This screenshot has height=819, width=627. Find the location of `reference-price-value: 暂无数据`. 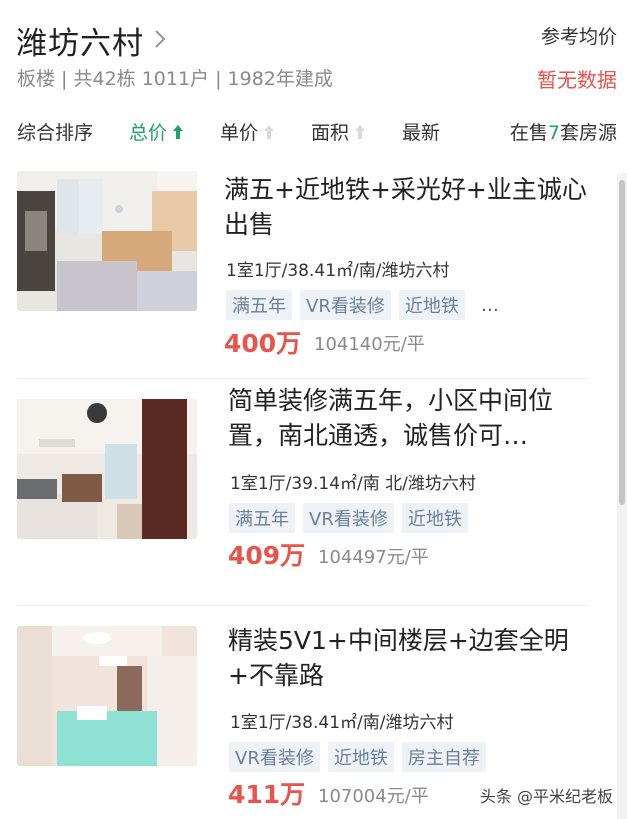

reference-price-value: 暂无数据 is located at coordinates (577, 80).